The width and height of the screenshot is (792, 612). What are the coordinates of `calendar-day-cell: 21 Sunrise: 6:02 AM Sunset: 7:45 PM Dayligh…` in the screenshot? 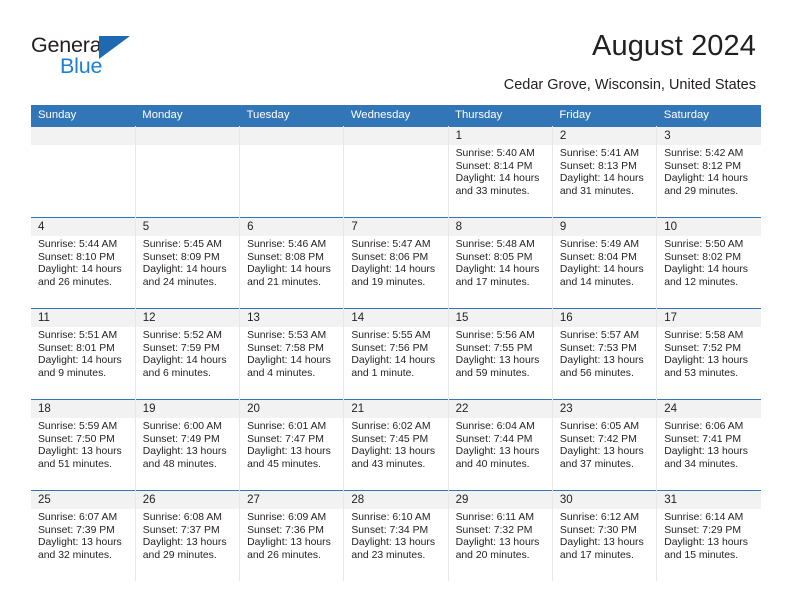 It's located at (396, 445).